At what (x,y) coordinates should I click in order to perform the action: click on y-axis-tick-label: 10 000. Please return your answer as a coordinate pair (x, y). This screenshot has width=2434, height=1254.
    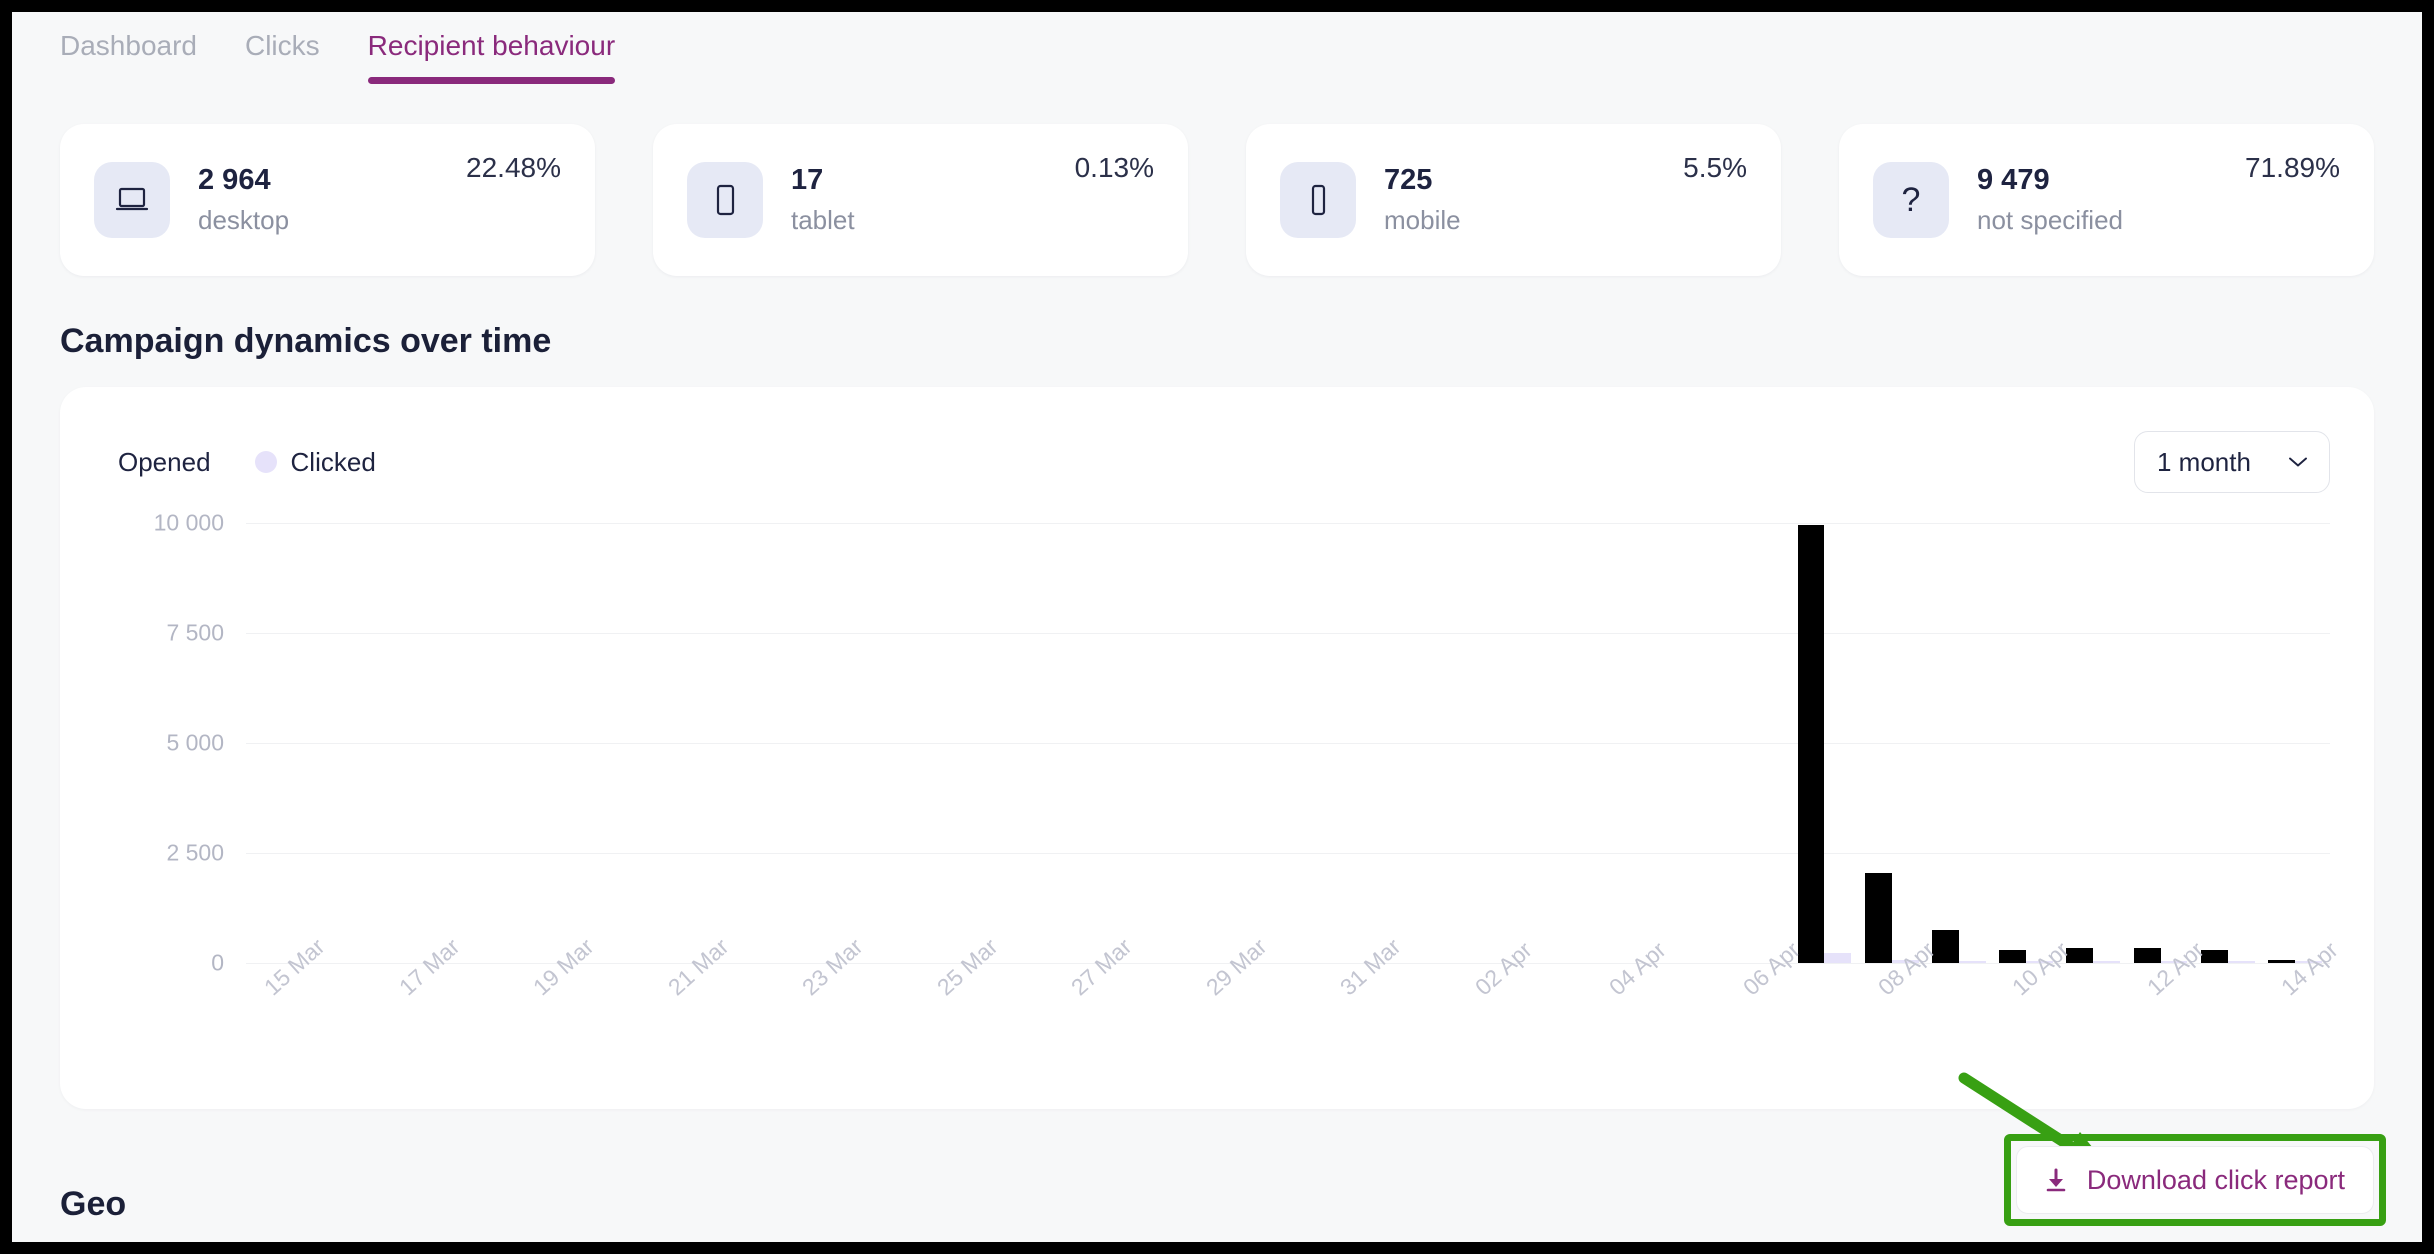
    Looking at the image, I should click on (188, 522).